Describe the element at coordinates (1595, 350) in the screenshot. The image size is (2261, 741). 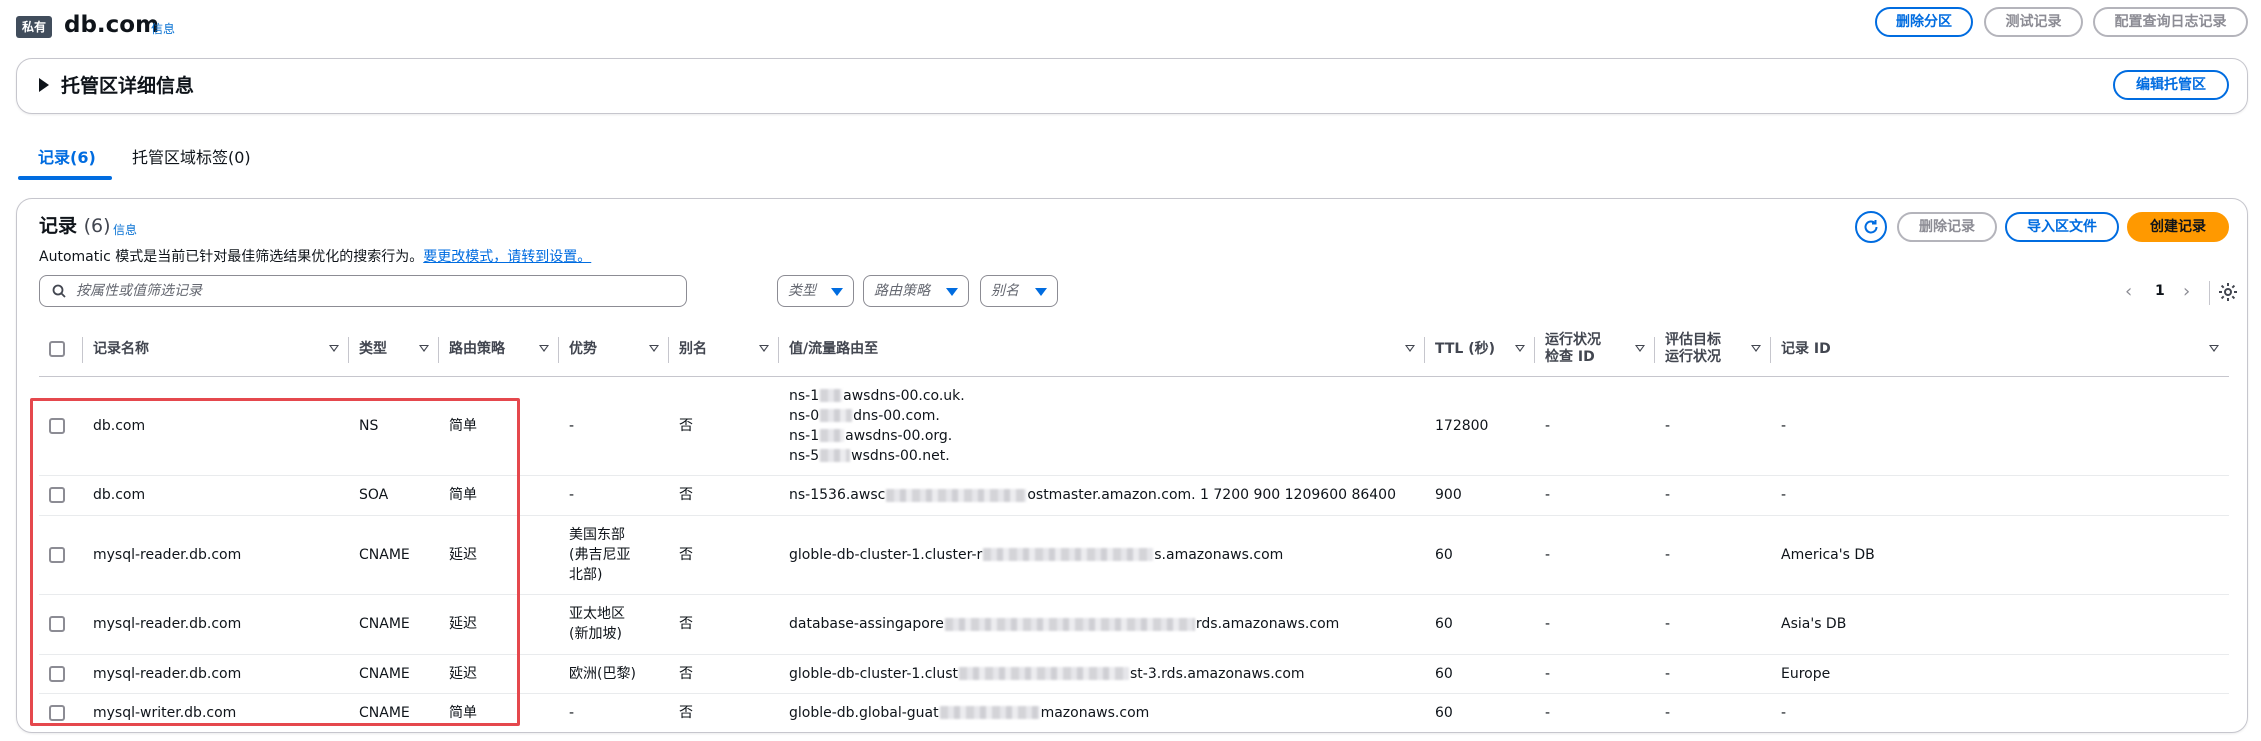
I see `column-header-health-check: 运行状况 检查 ID` at that location.